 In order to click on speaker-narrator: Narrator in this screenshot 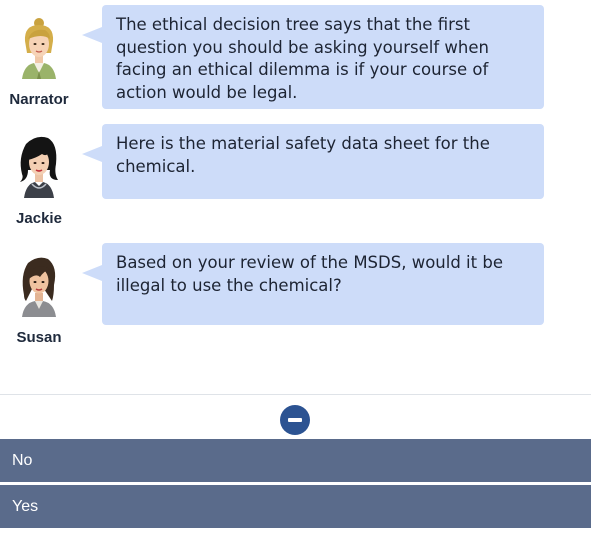, I will do `click(39, 60)`.